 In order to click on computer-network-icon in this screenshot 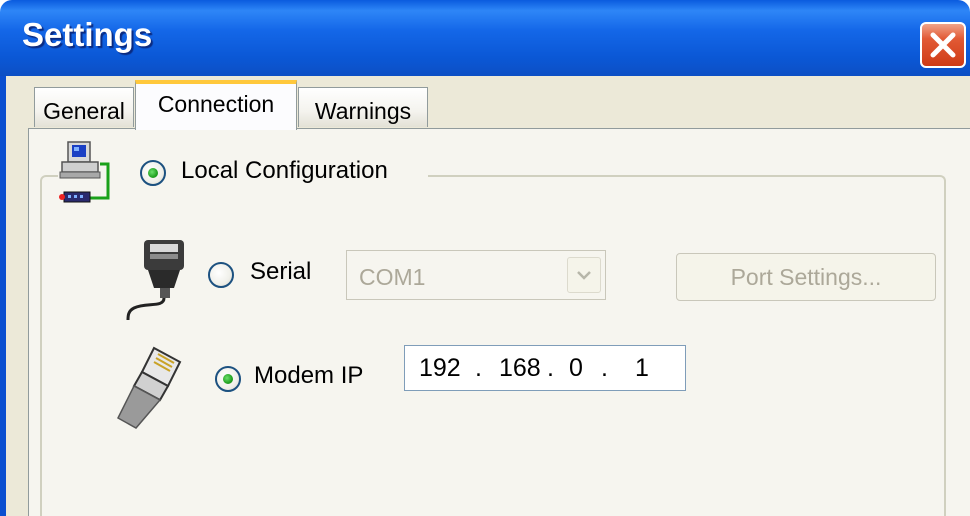, I will do `click(84, 172)`.